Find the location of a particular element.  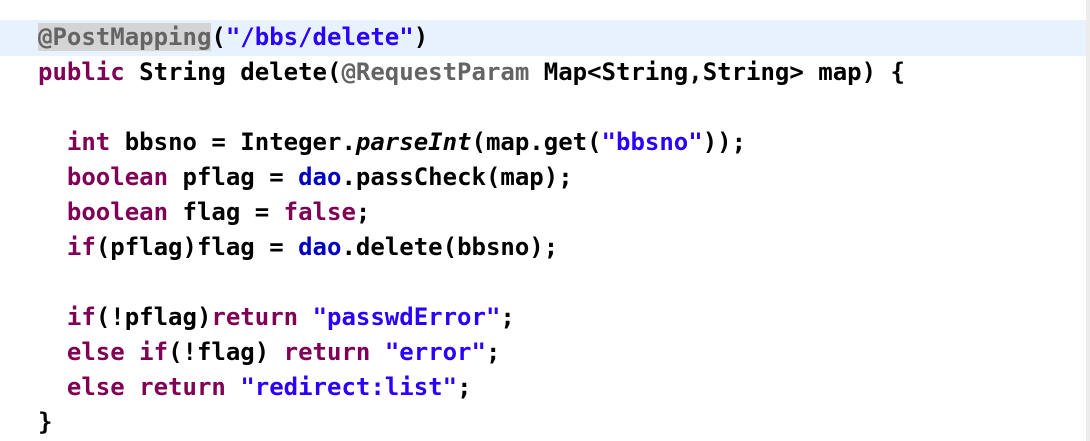

code-token-plain: (!pflag) is located at coordinates (153, 317).